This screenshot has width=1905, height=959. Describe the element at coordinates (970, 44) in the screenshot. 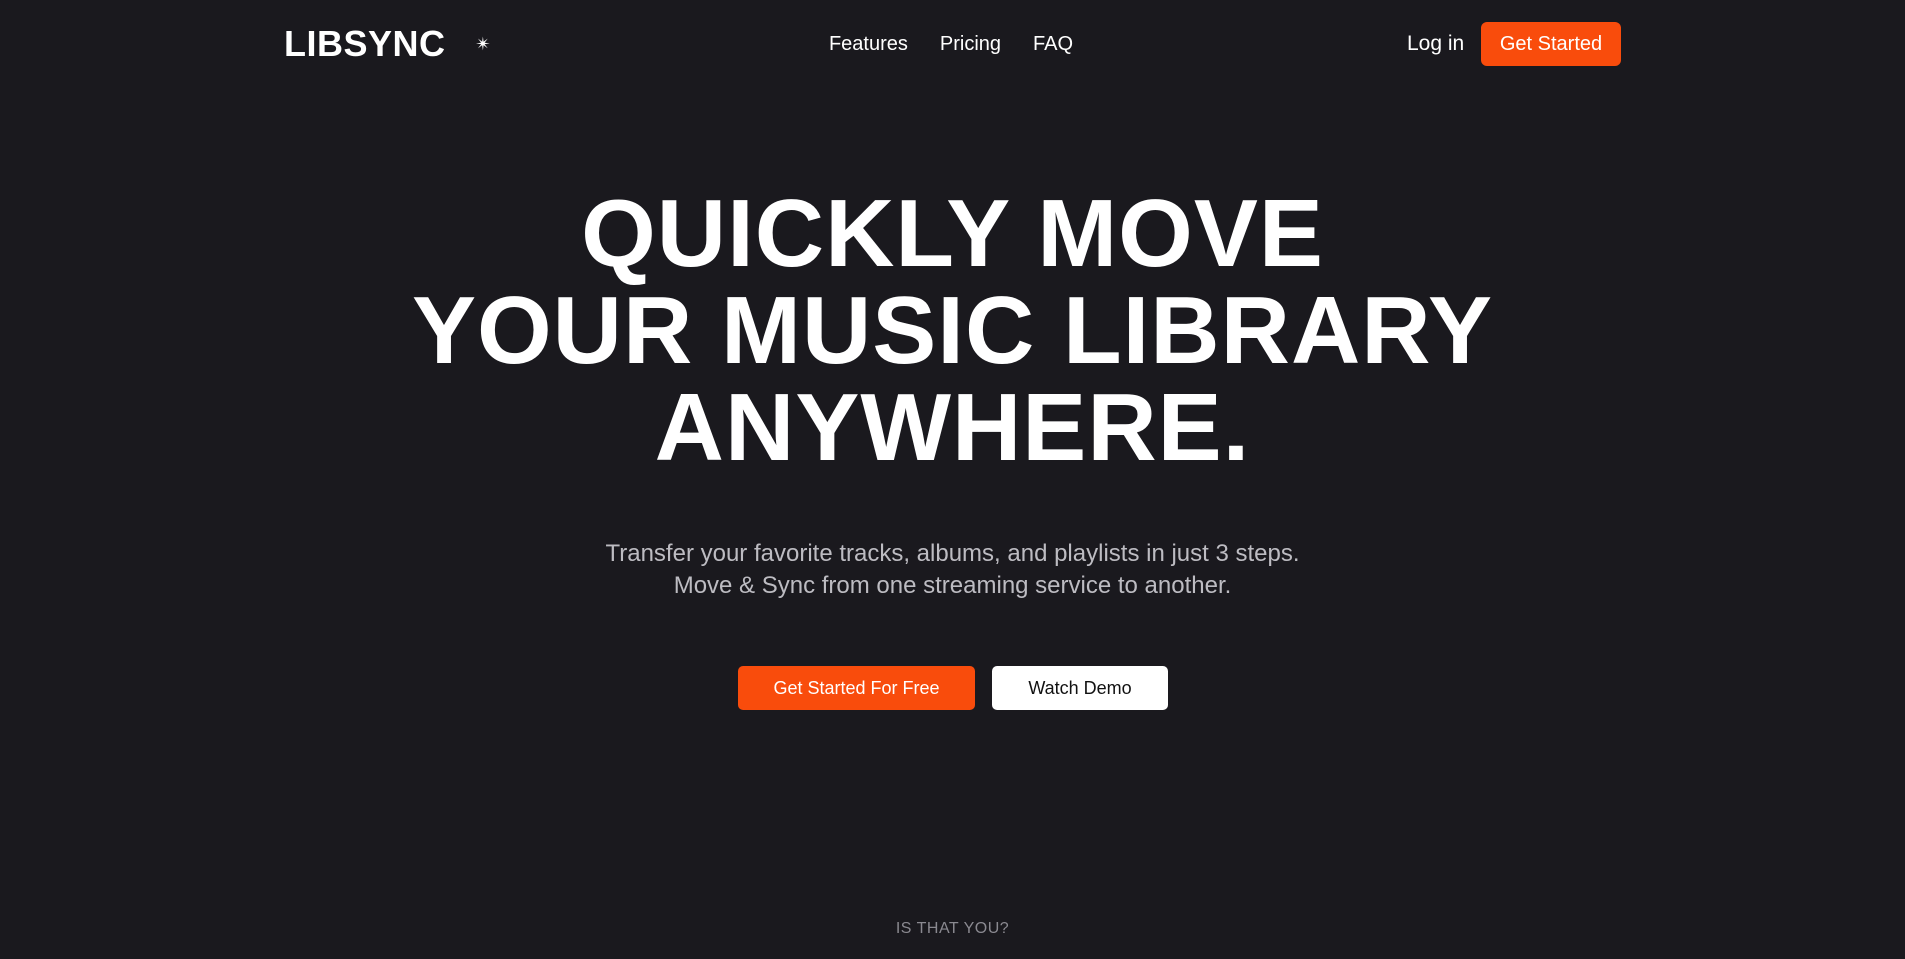

I see `nav-link-pricing: Pricing` at that location.